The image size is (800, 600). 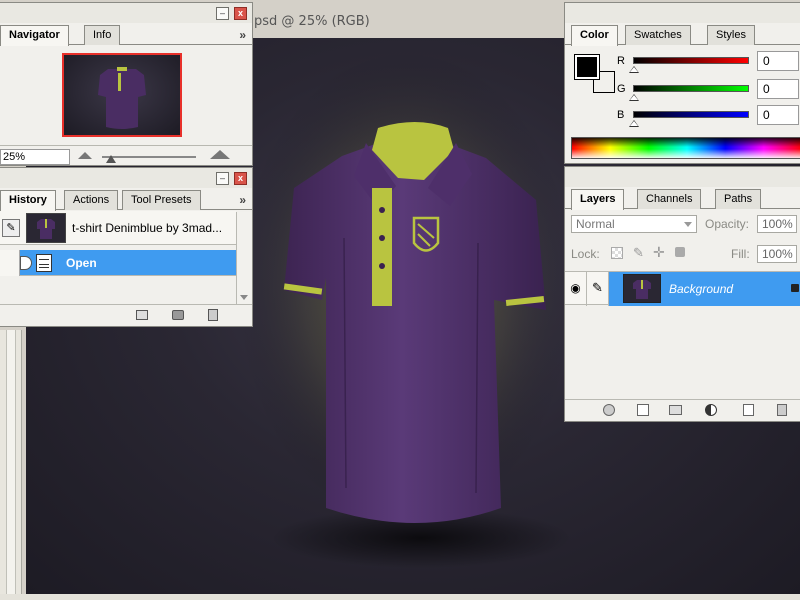 I want to click on lock-label: Lock:, so click(x=585, y=254).